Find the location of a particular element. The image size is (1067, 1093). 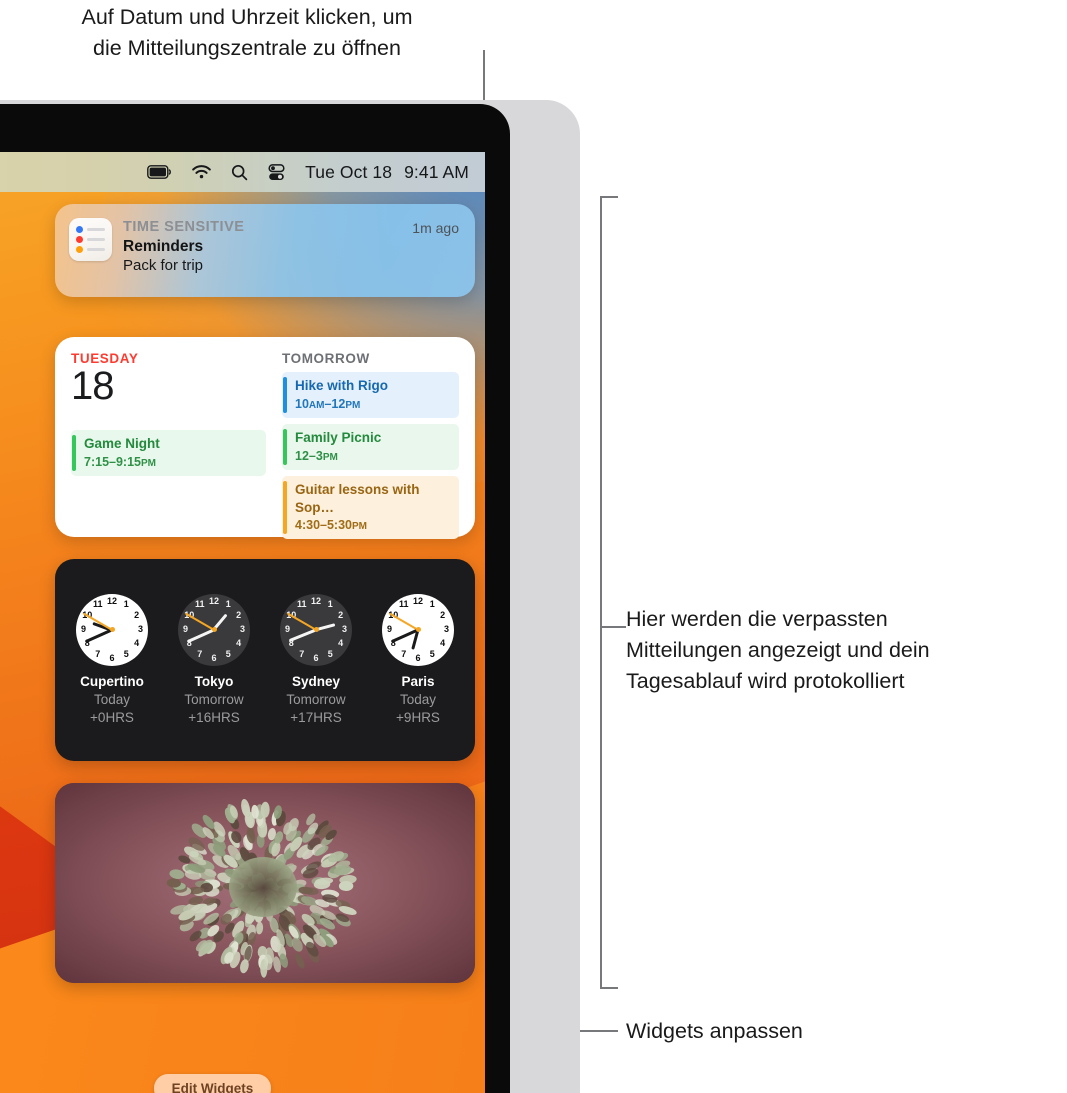

event-time: 7:15–9:15PM is located at coordinates (120, 461).